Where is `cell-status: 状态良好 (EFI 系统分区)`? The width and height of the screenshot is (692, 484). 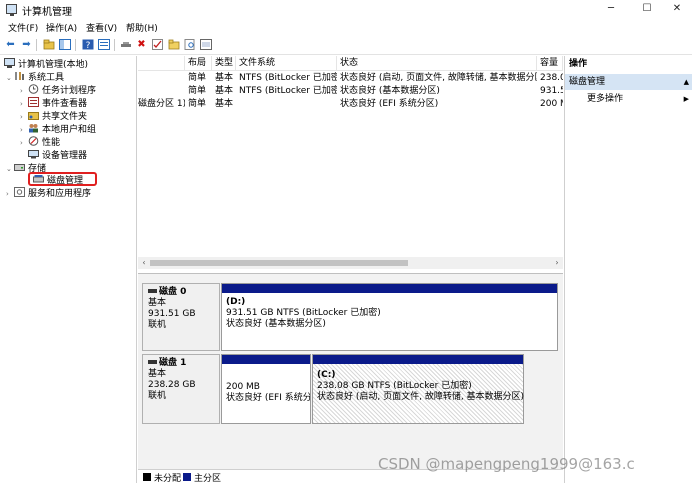 cell-status: 状态良好 (EFI 系统分区) is located at coordinates (389, 104).